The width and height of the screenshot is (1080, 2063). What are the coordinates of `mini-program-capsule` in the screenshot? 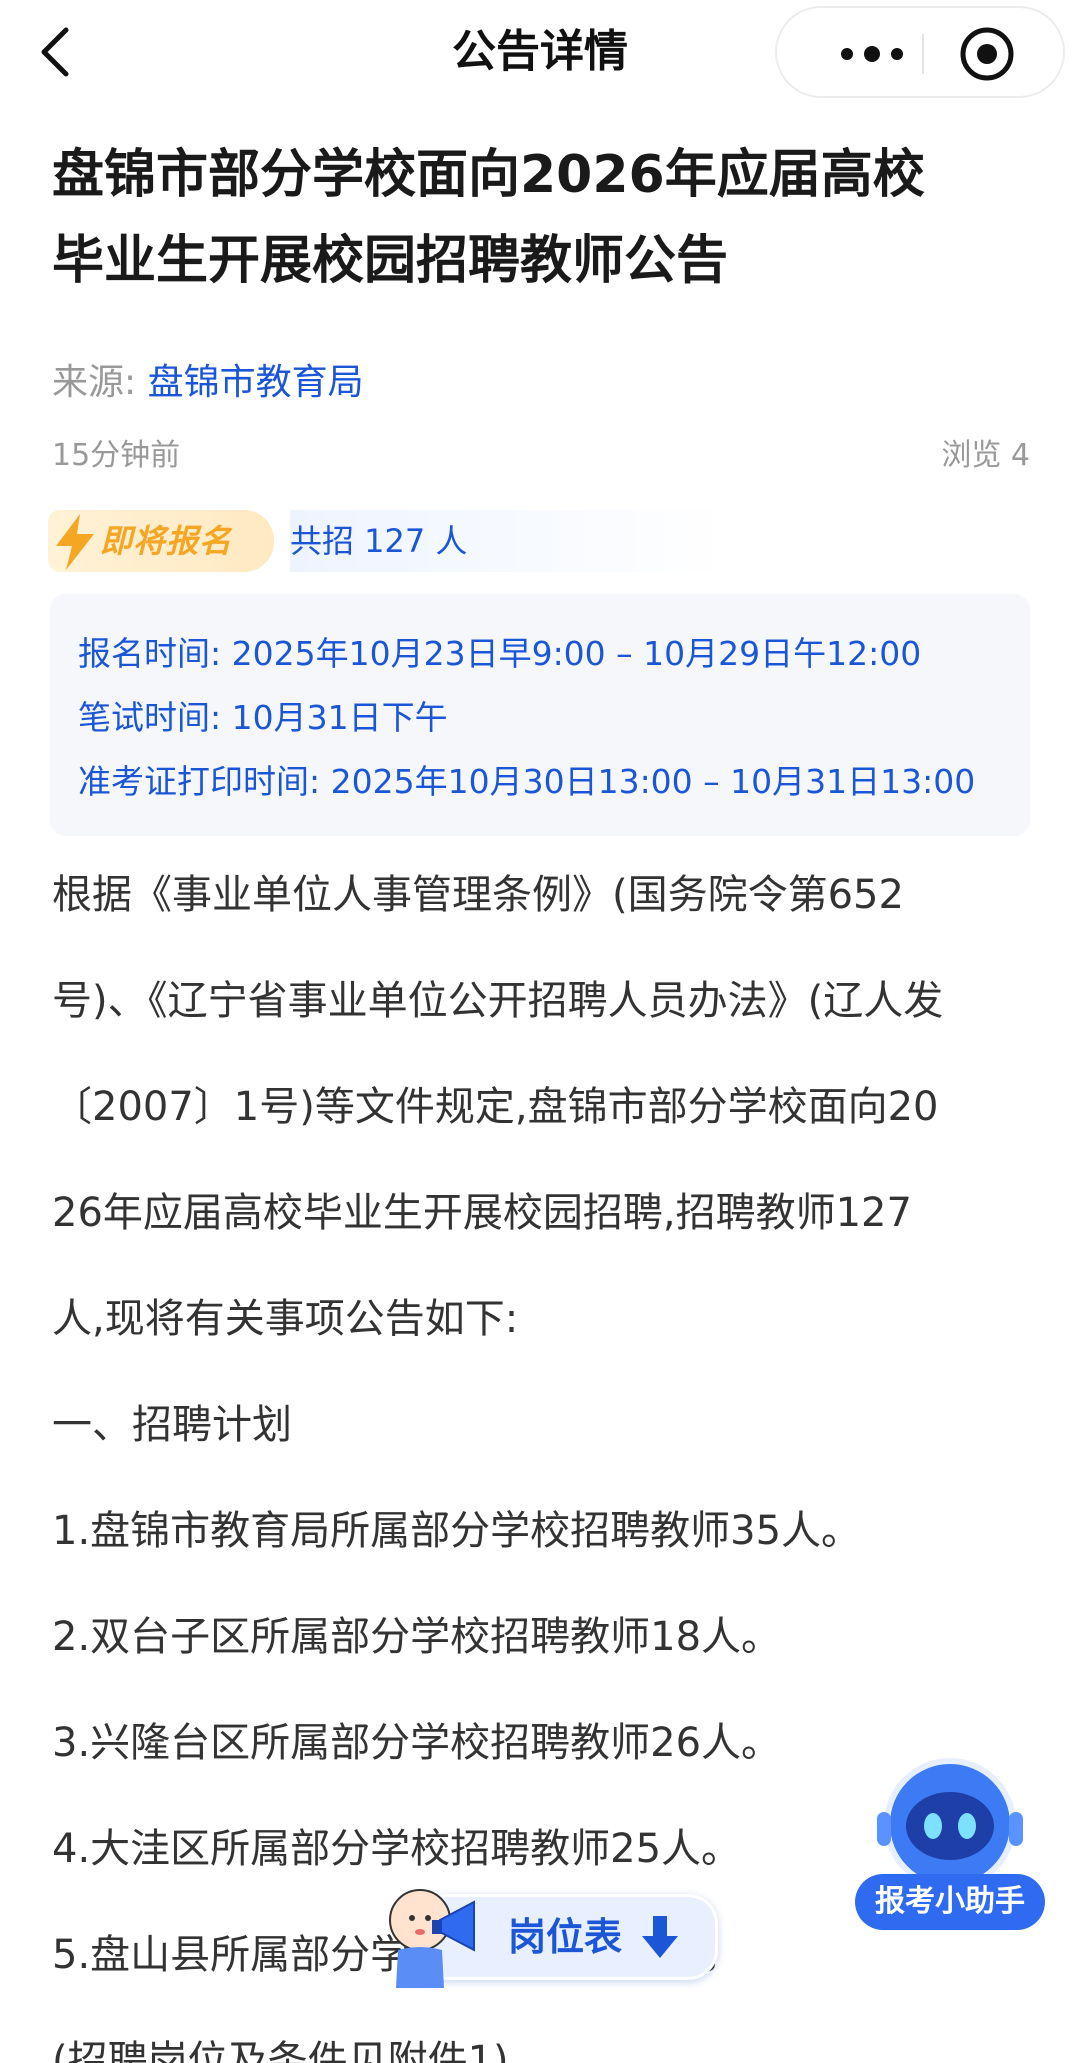 It's located at (920, 52).